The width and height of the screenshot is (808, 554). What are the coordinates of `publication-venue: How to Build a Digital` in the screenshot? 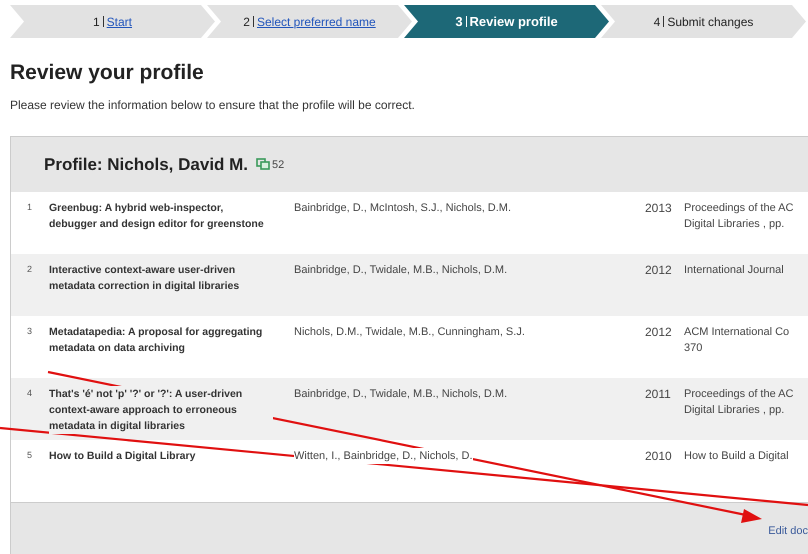 It's located at (736, 456).